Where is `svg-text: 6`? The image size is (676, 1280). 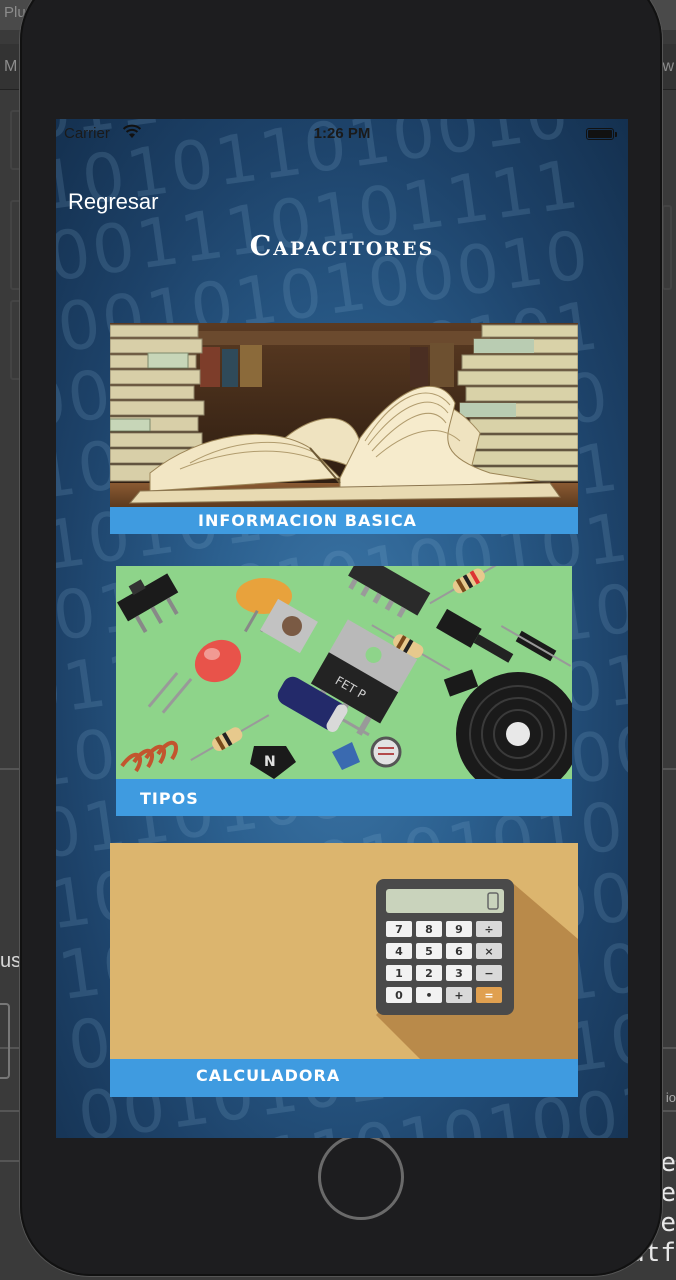
svg-text: 6 is located at coordinates (459, 951).